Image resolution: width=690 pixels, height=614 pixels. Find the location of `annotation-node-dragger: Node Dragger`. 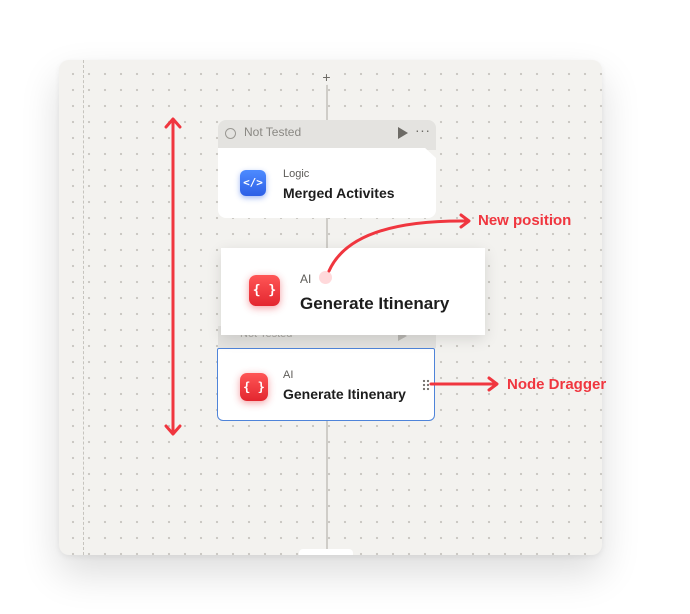

annotation-node-dragger: Node Dragger is located at coordinates (557, 384).